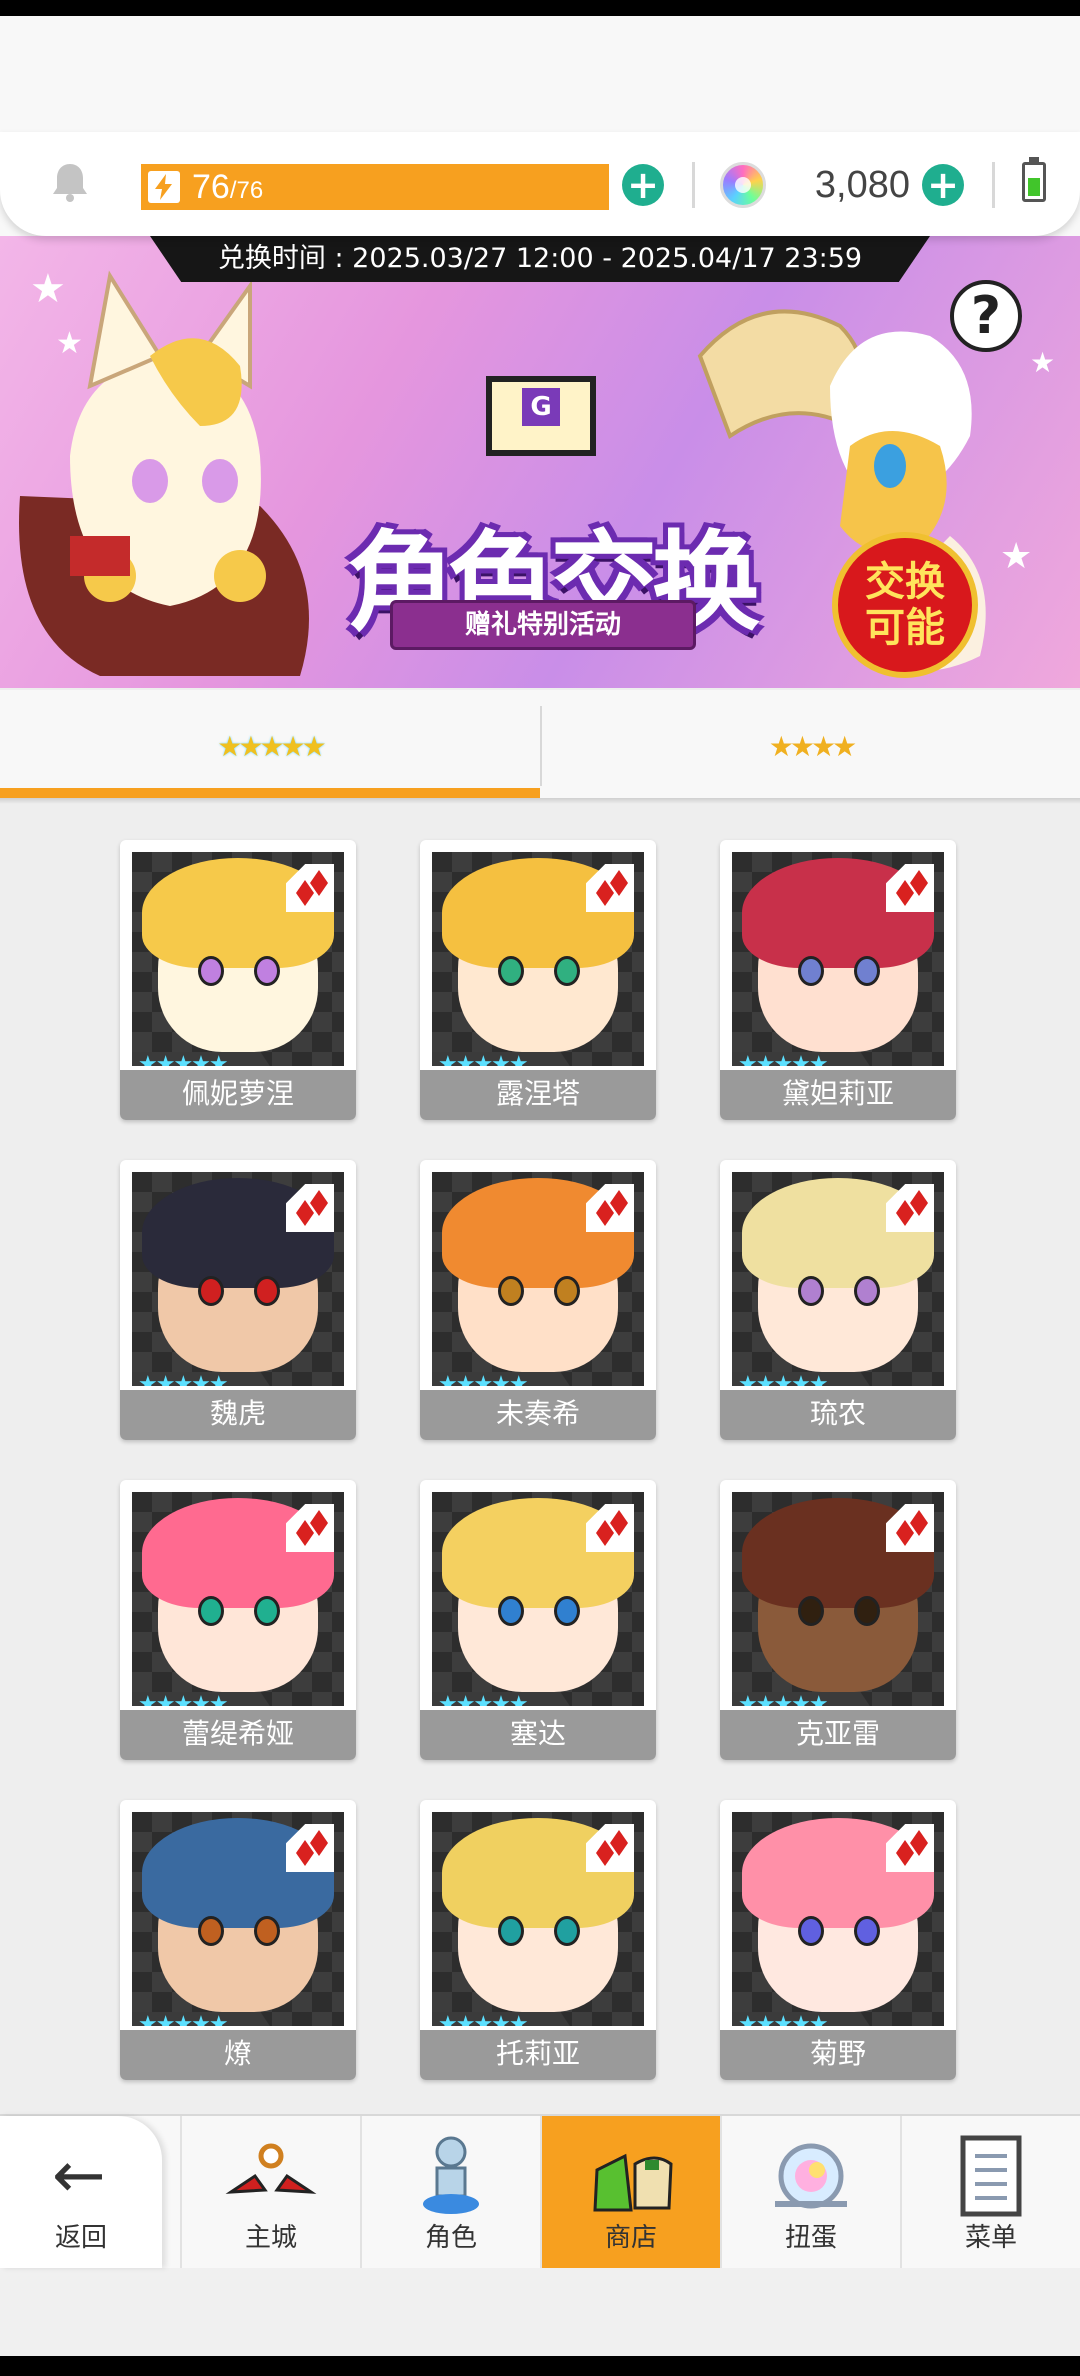 This screenshot has width=1080, height=2376. I want to click on tab-four-star: ★★★★, so click(811, 744).